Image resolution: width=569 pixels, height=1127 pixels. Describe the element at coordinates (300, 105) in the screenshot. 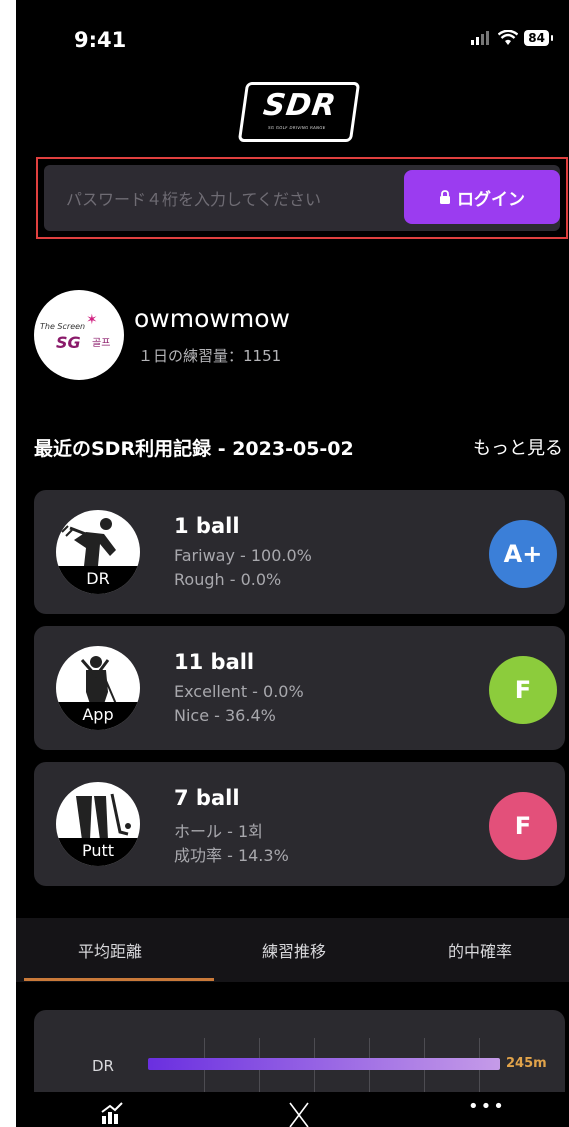

I see `logo-text: SDR` at that location.